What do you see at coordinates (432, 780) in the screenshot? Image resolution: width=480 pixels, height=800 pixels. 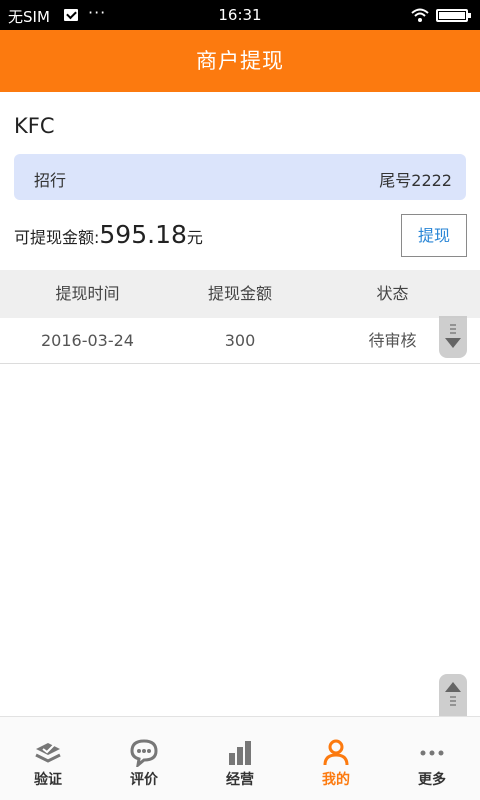 I see `nav-label-more: 更多` at bounding box center [432, 780].